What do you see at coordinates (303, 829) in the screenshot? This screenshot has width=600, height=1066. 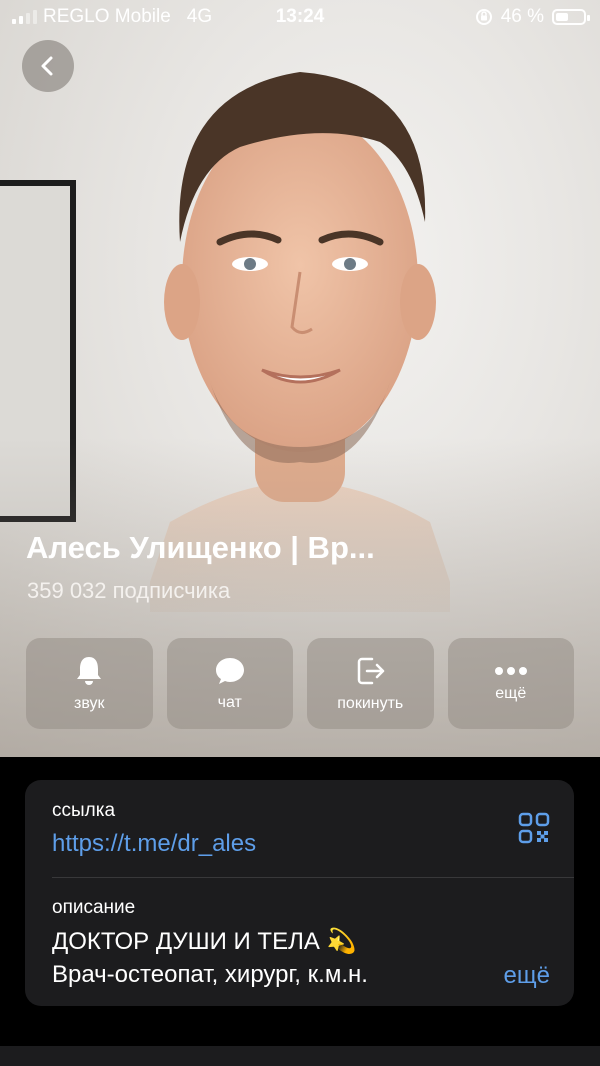 I see `link-row: ссылка https://t.me/dr_ales` at bounding box center [303, 829].